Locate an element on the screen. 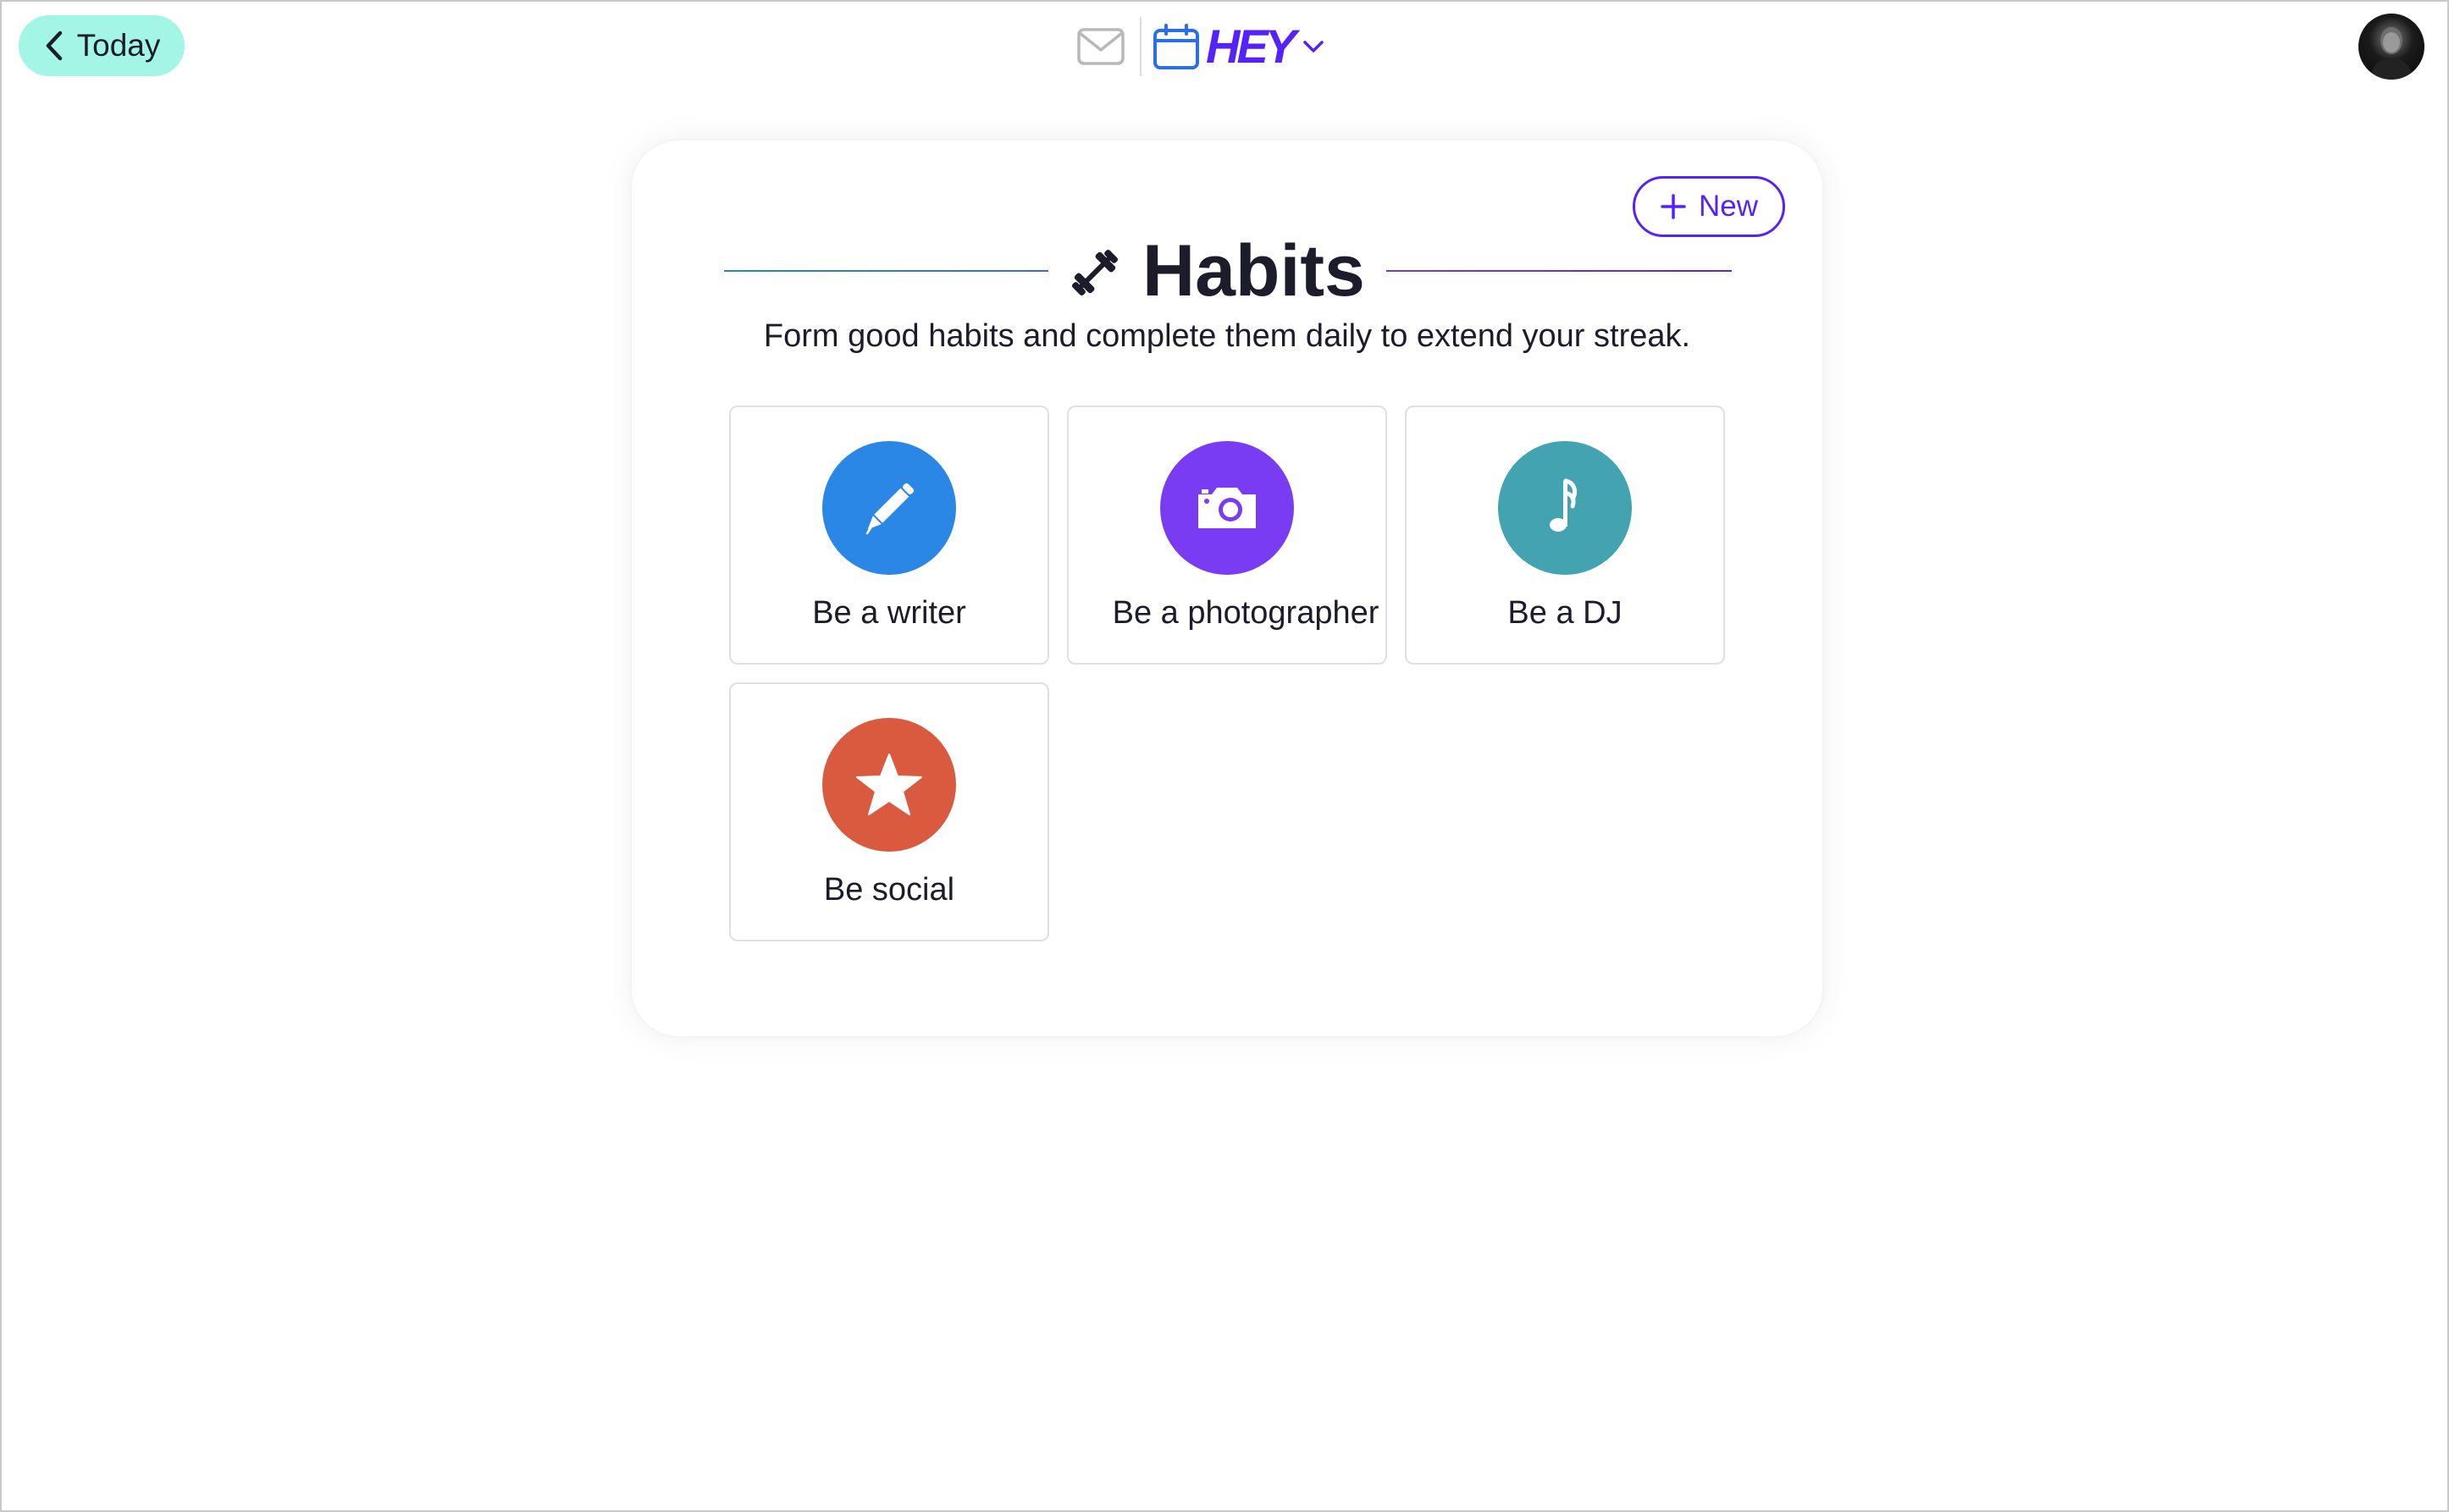 This screenshot has height=1512, width=2449. habit-label: Be social is located at coordinates (889, 890).